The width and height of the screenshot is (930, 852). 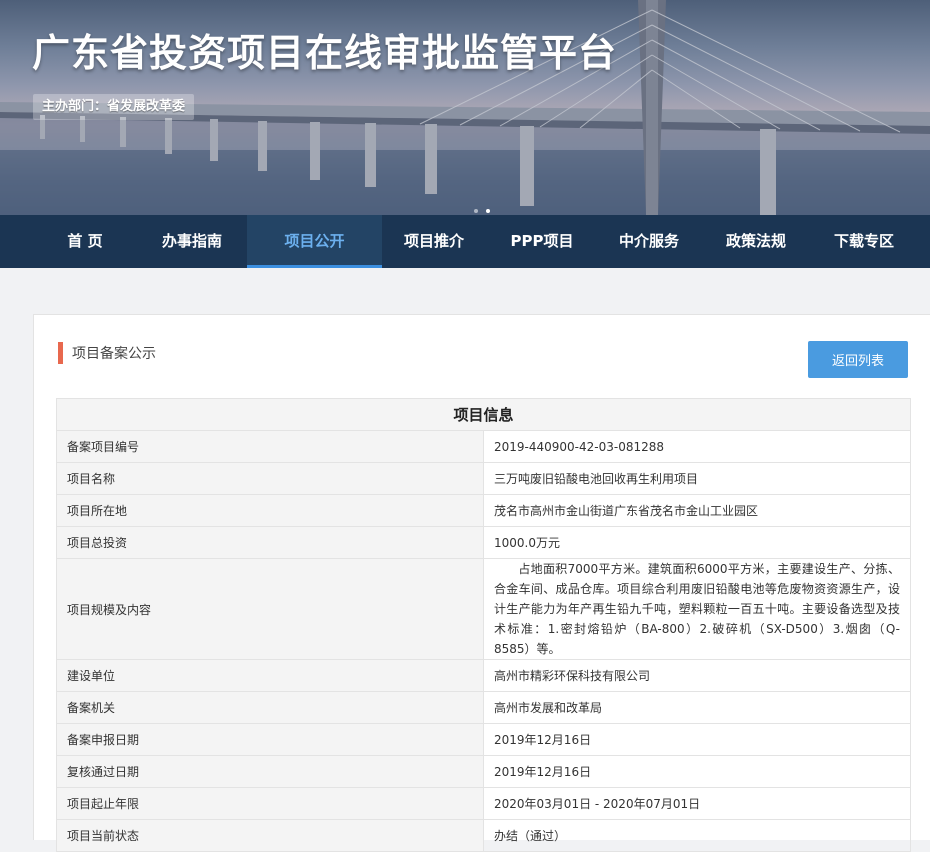 What do you see at coordinates (697, 803) in the screenshot?
I see `project-period: 2020年03月01日 - 2020年07月01日` at bounding box center [697, 803].